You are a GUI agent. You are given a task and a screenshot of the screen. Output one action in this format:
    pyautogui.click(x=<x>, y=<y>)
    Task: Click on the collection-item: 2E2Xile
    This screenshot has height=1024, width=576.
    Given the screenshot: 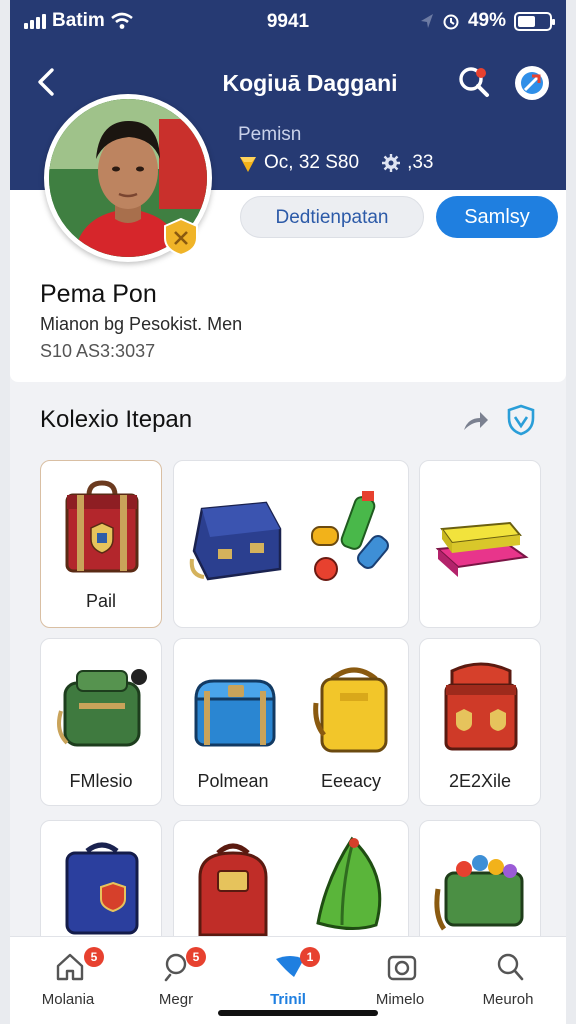 What is the action you would take?
    pyautogui.click(x=480, y=722)
    